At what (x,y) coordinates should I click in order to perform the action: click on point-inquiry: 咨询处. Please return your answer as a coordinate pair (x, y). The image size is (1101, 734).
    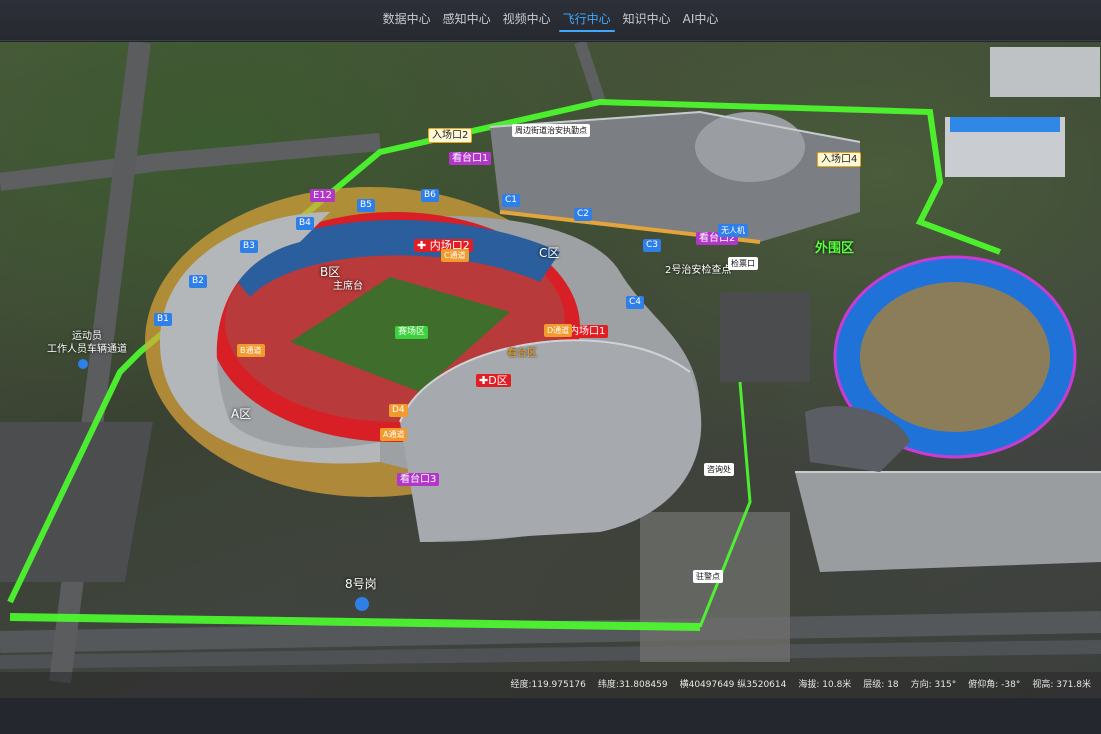
    Looking at the image, I should click on (719, 469).